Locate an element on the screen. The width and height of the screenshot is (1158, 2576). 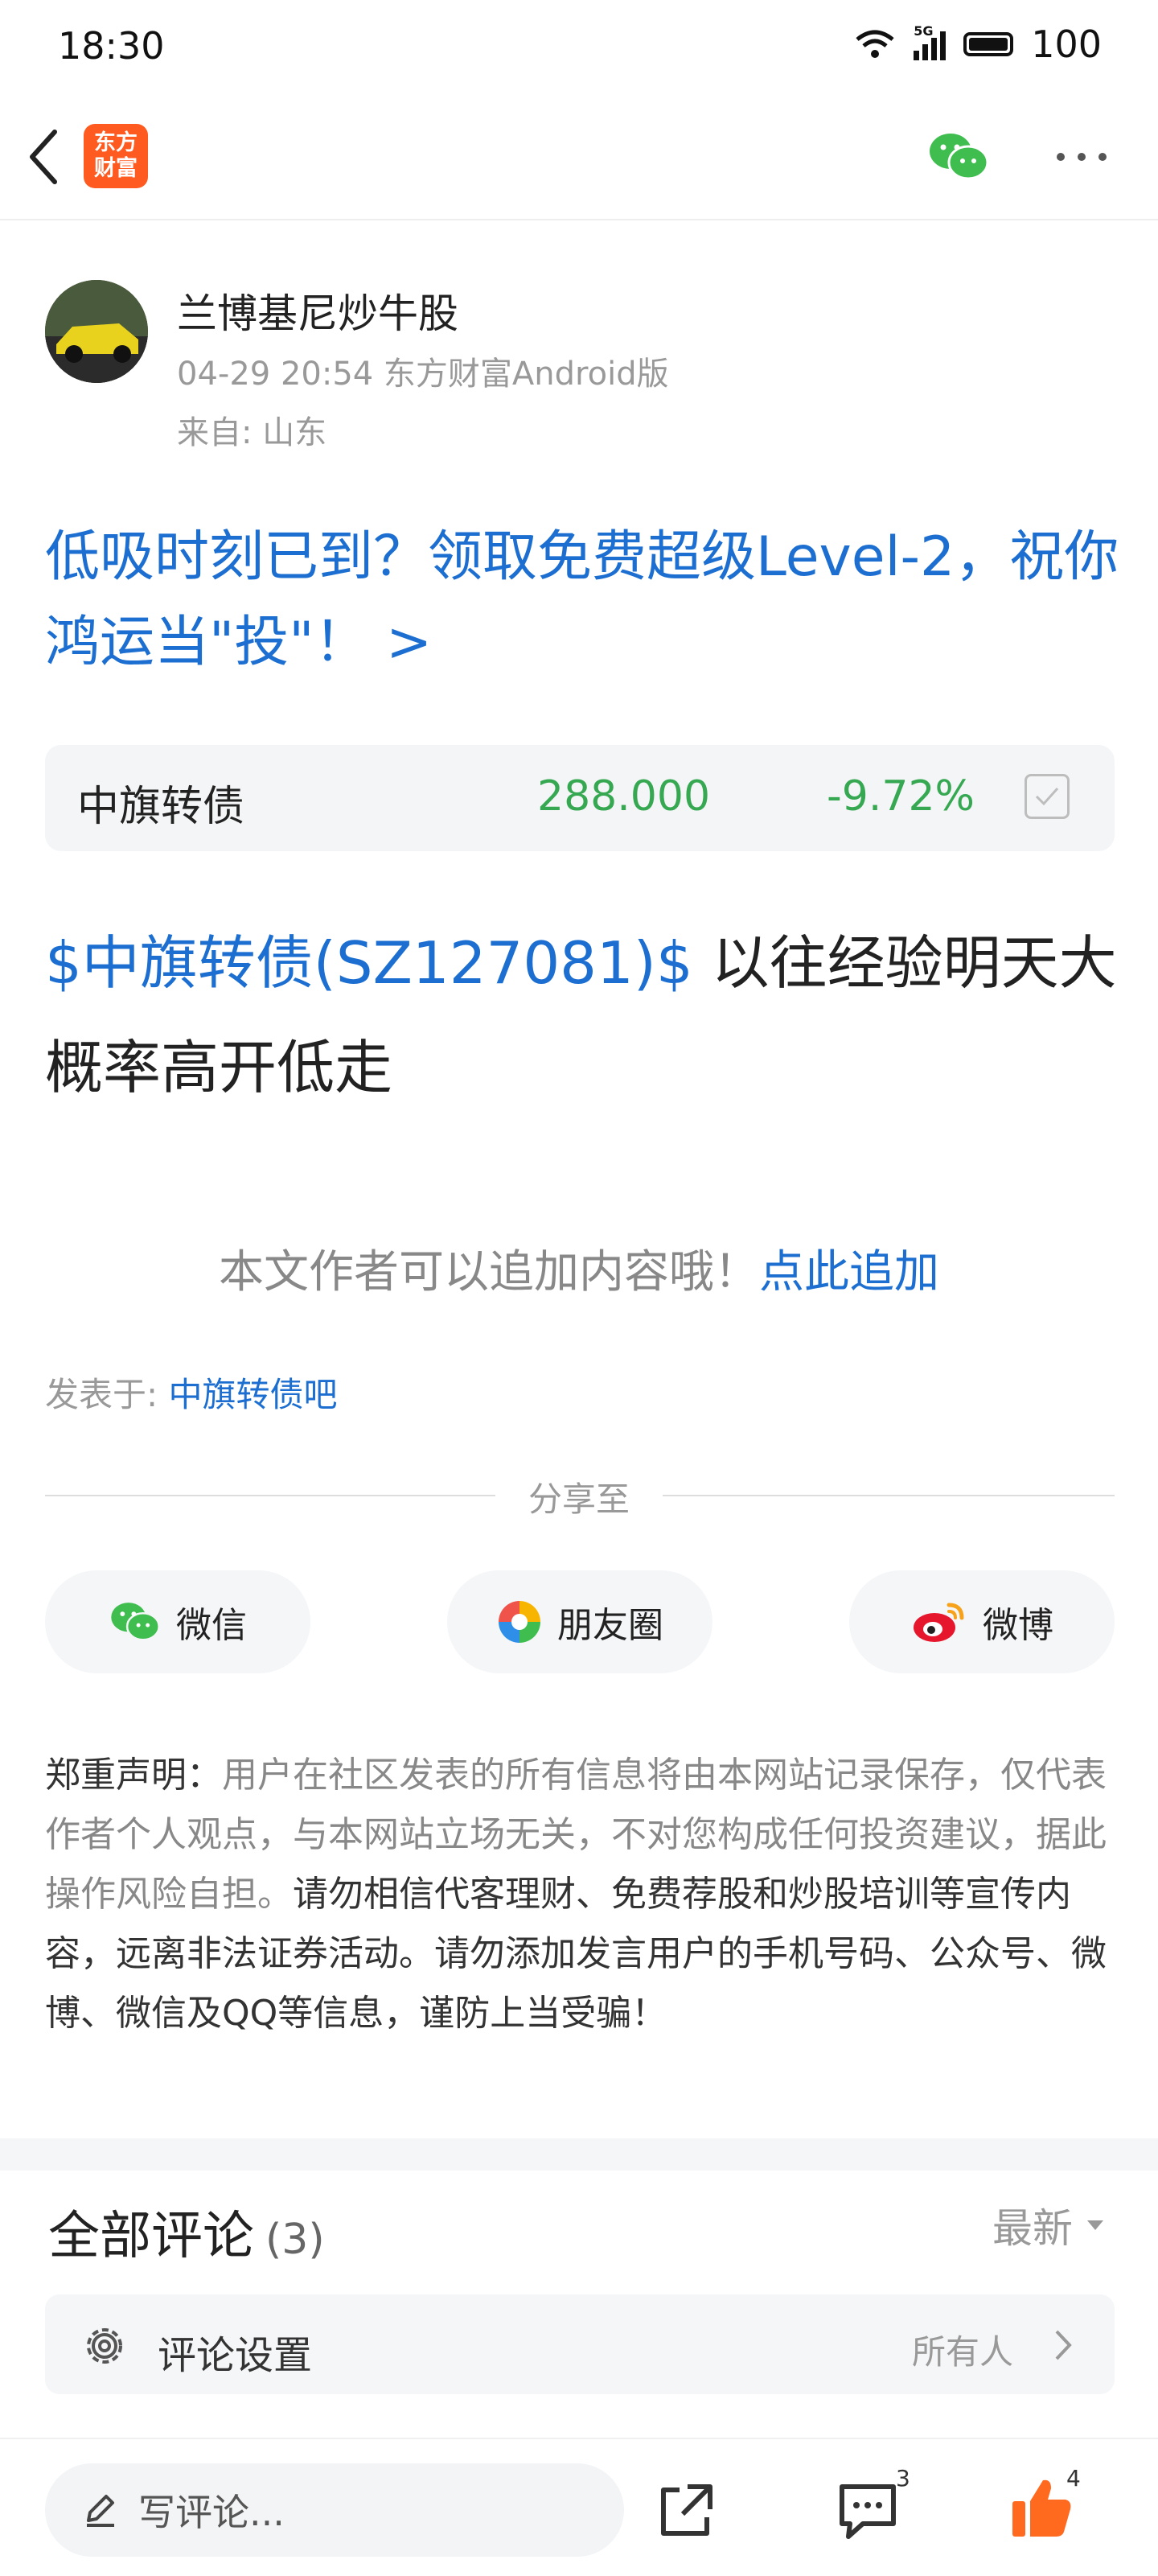
append-prompt: 本文作者可以追加内容哦！点此追加 is located at coordinates (579, 1268).